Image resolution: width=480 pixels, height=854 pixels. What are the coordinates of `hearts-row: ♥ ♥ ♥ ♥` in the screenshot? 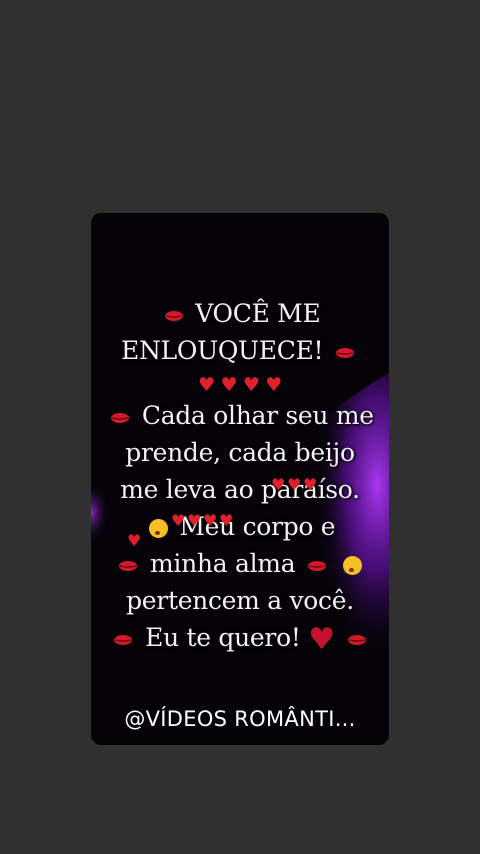 It's located at (240, 383).